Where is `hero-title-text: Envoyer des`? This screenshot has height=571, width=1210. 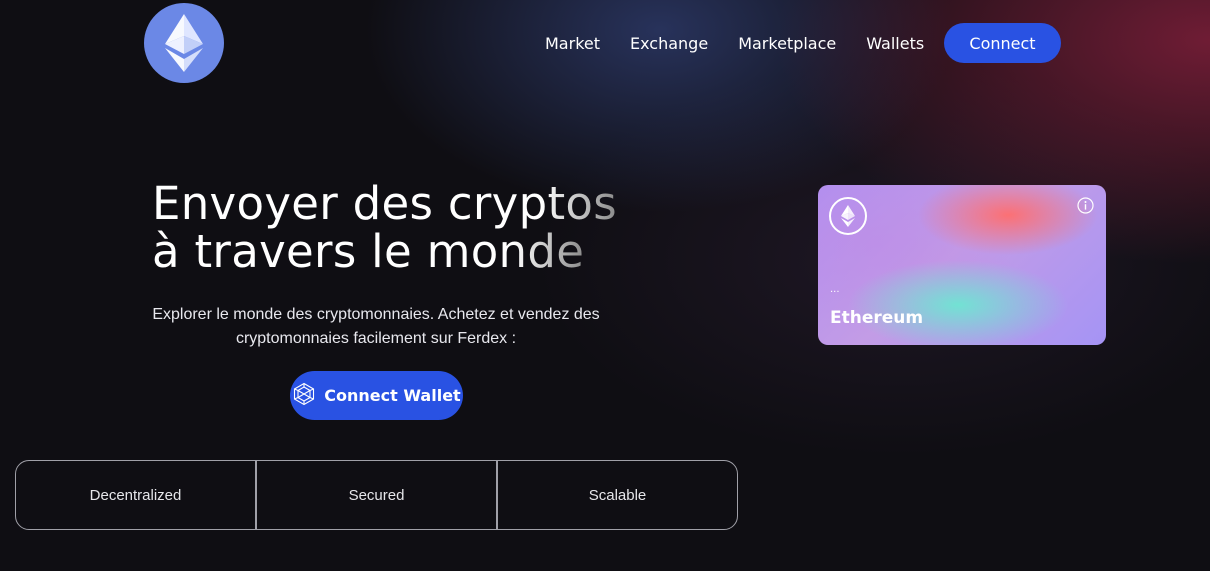
hero-title-text: Envoyer des is located at coordinates (300, 203).